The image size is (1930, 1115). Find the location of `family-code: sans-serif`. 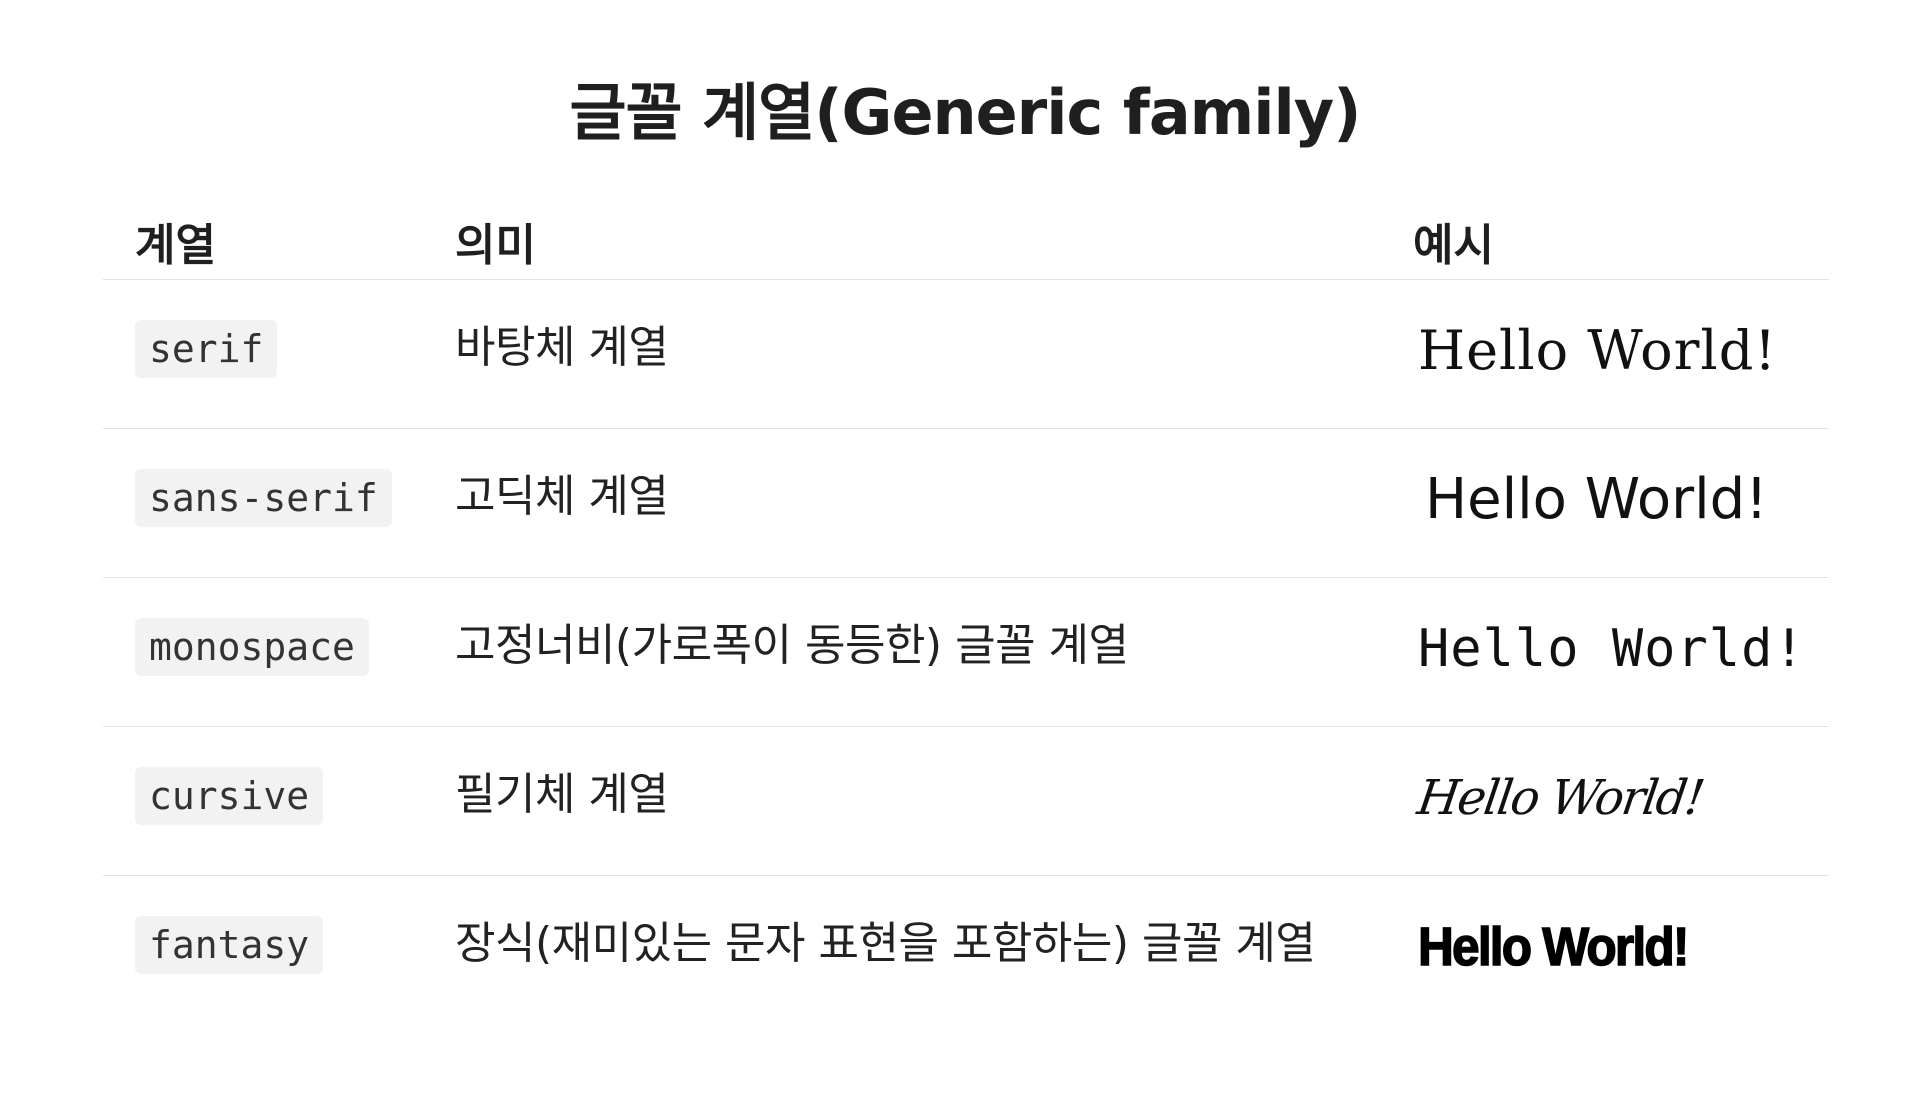

family-code: sans-serif is located at coordinates (263, 498).